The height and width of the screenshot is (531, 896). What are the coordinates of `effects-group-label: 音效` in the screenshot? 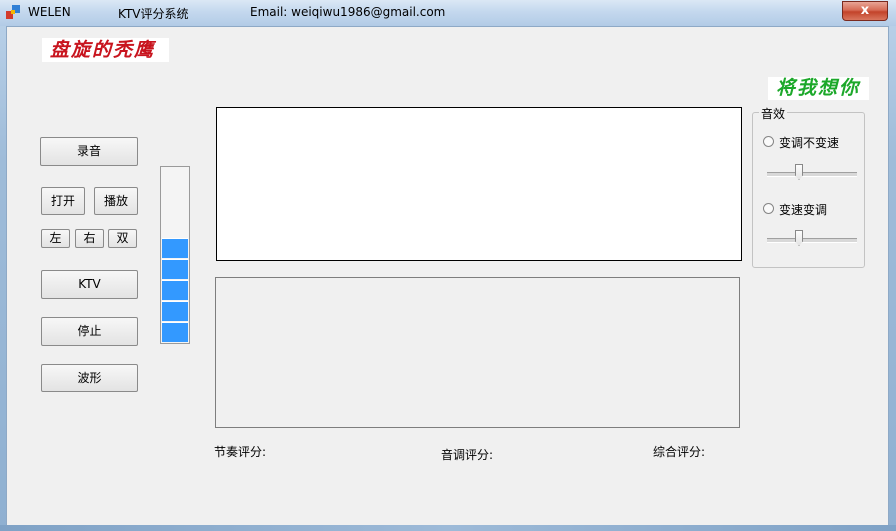 It's located at (773, 113).